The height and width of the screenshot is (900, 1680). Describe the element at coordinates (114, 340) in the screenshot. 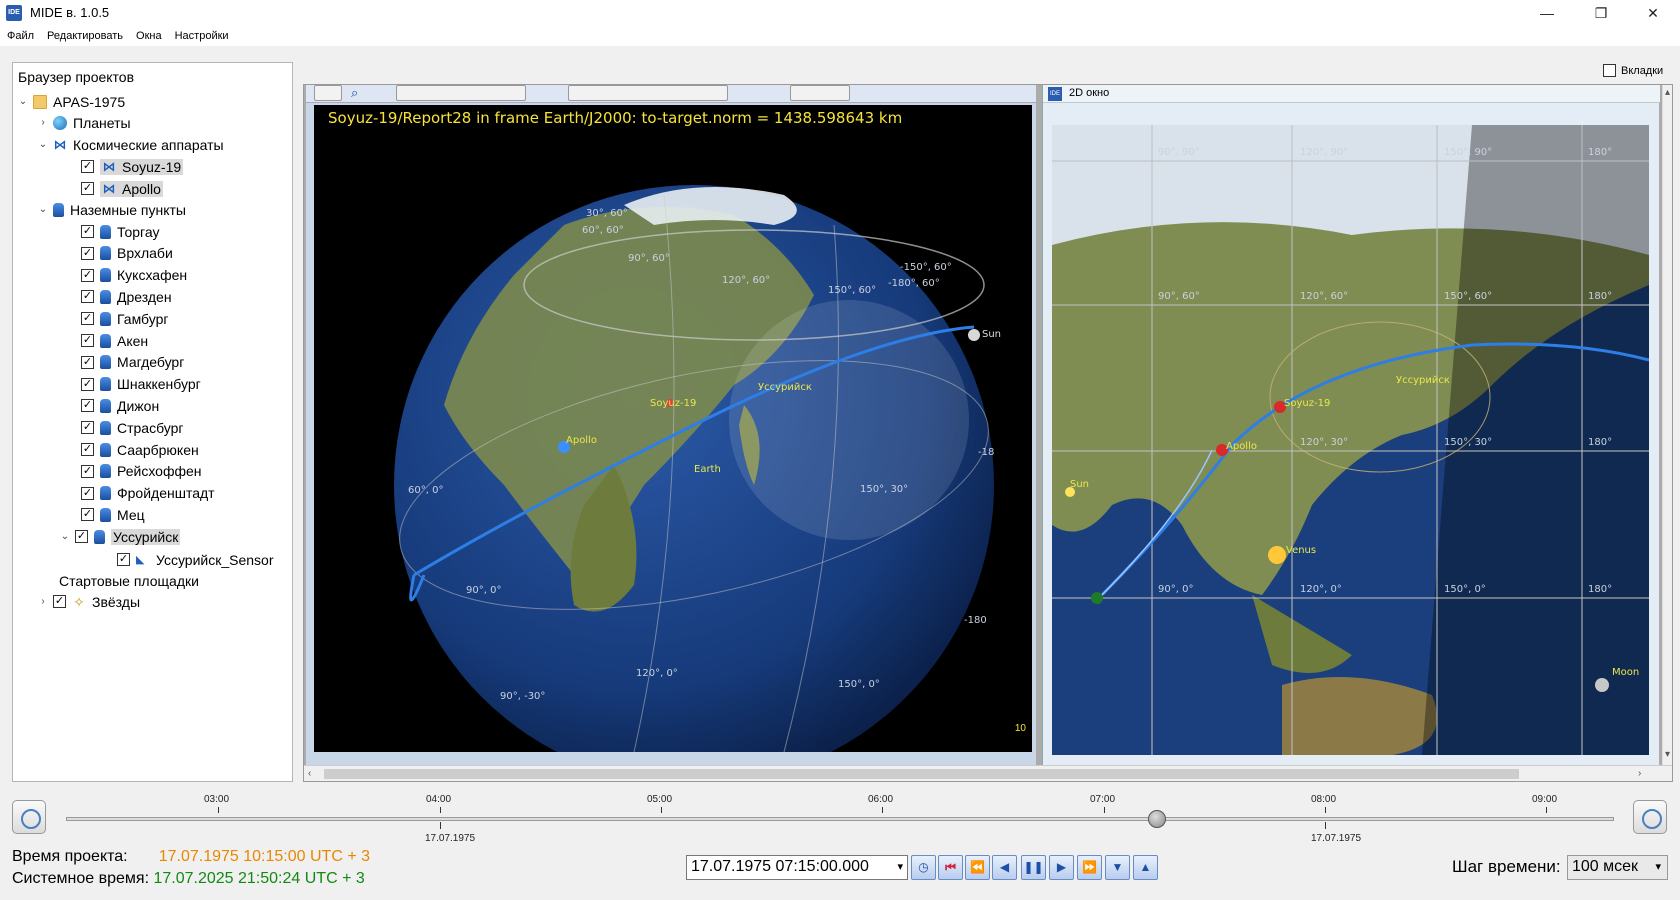

I see `tree-item-ground-station: ✓ Акен` at that location.